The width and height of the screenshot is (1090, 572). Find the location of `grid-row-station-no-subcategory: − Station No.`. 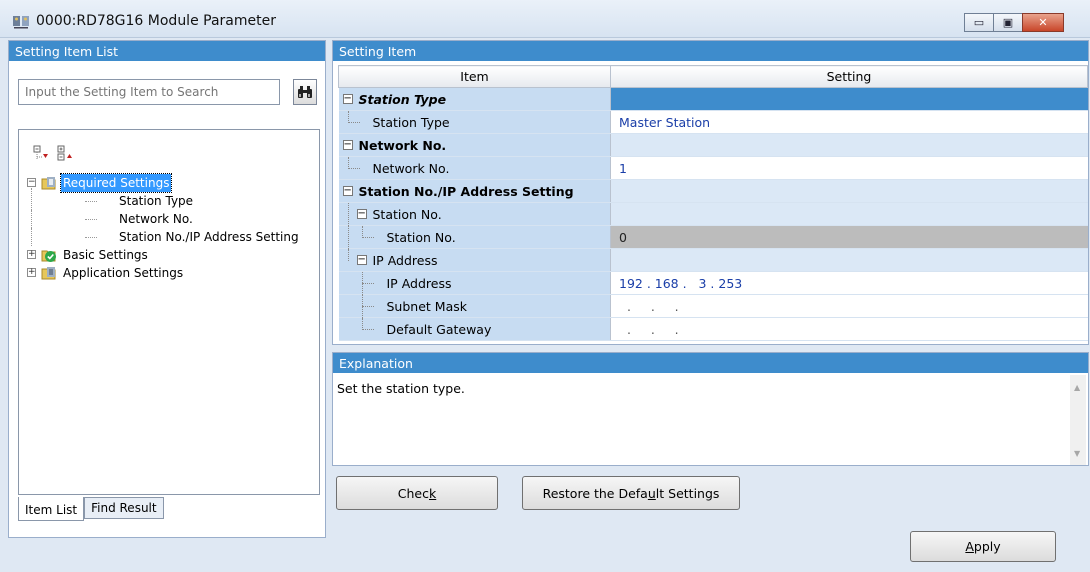

grid-row-station-no-subcategory: − Station No. is located at coordinates (713, 214).